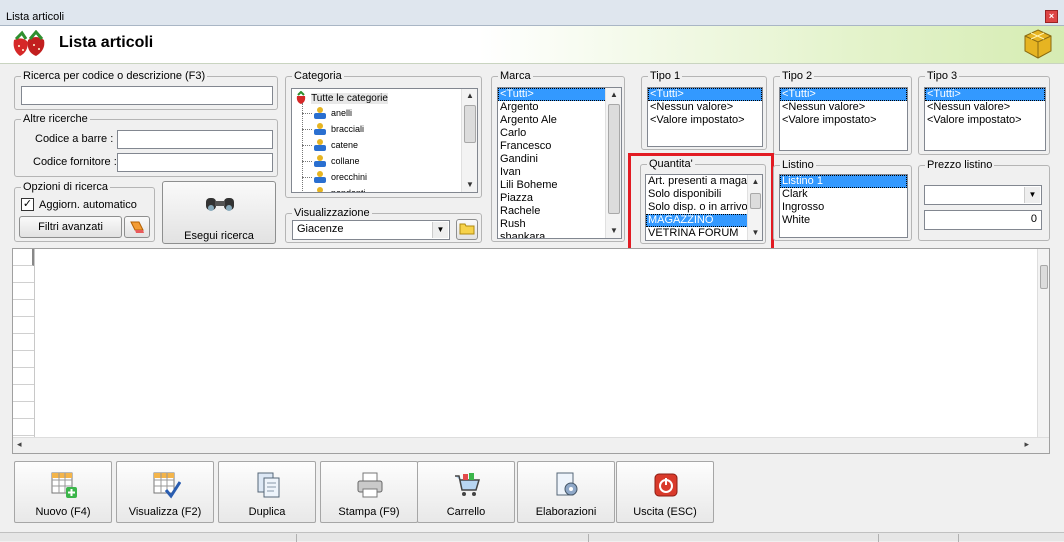 The height and width of the screenshot is (542, 1064). What do you see at coordinates (88, 205) in the screenshot?
I see `auto-update-label: Aggiorn. automatico` at bounding box center [88, 205].